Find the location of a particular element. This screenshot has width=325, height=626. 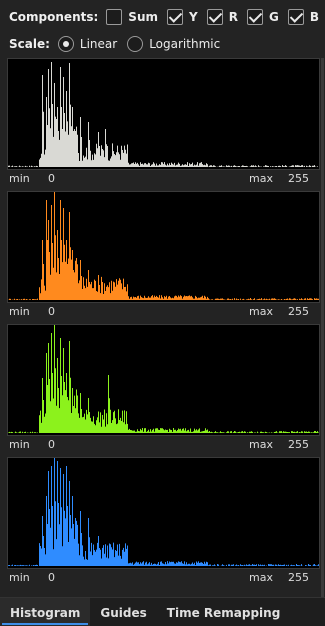

checkbox-b-label: B is located at coordinates (314, 17).